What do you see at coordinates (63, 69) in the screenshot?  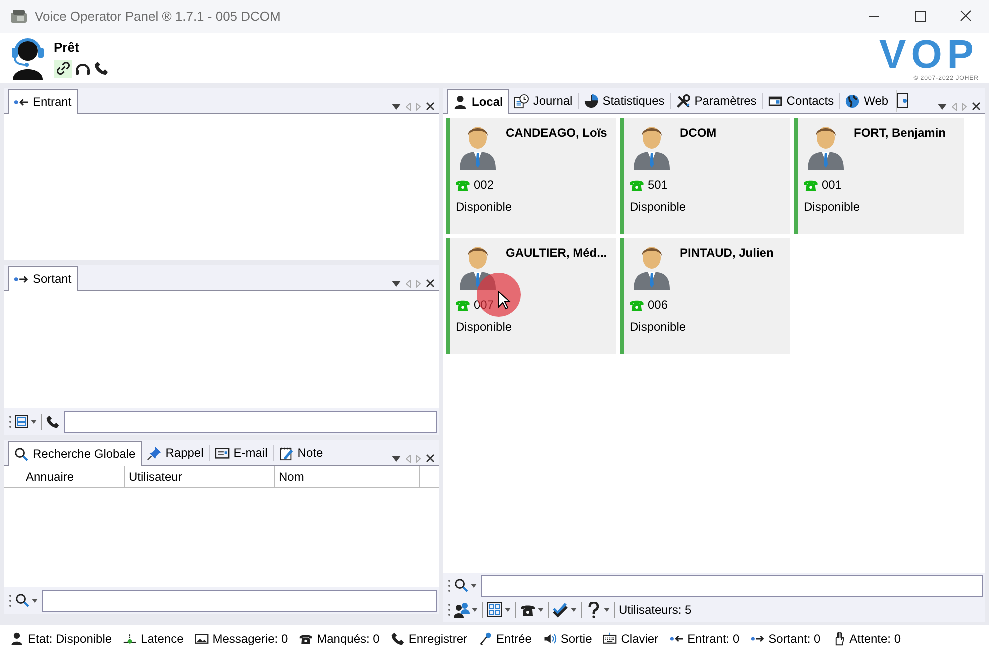 I see `link-button` at bounding box center [63, 69].